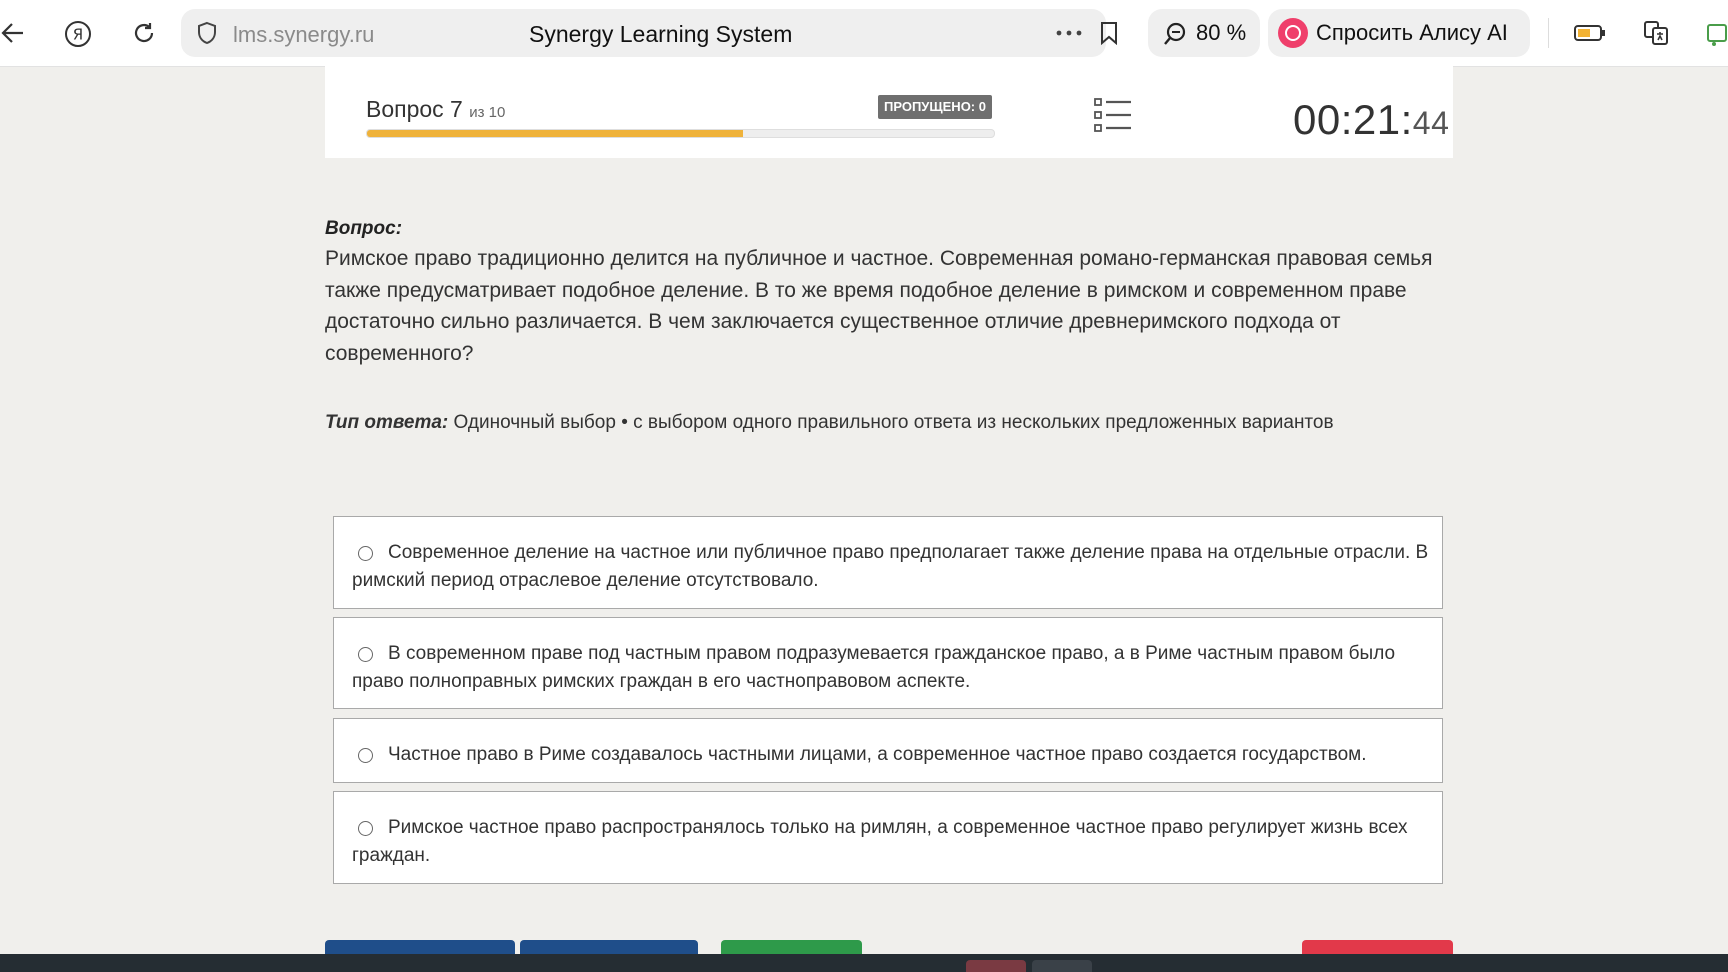 The height and width of the screenshot is (972, 1728). I want to click on url-text: lms.synergy.ru, so click(303, 35).